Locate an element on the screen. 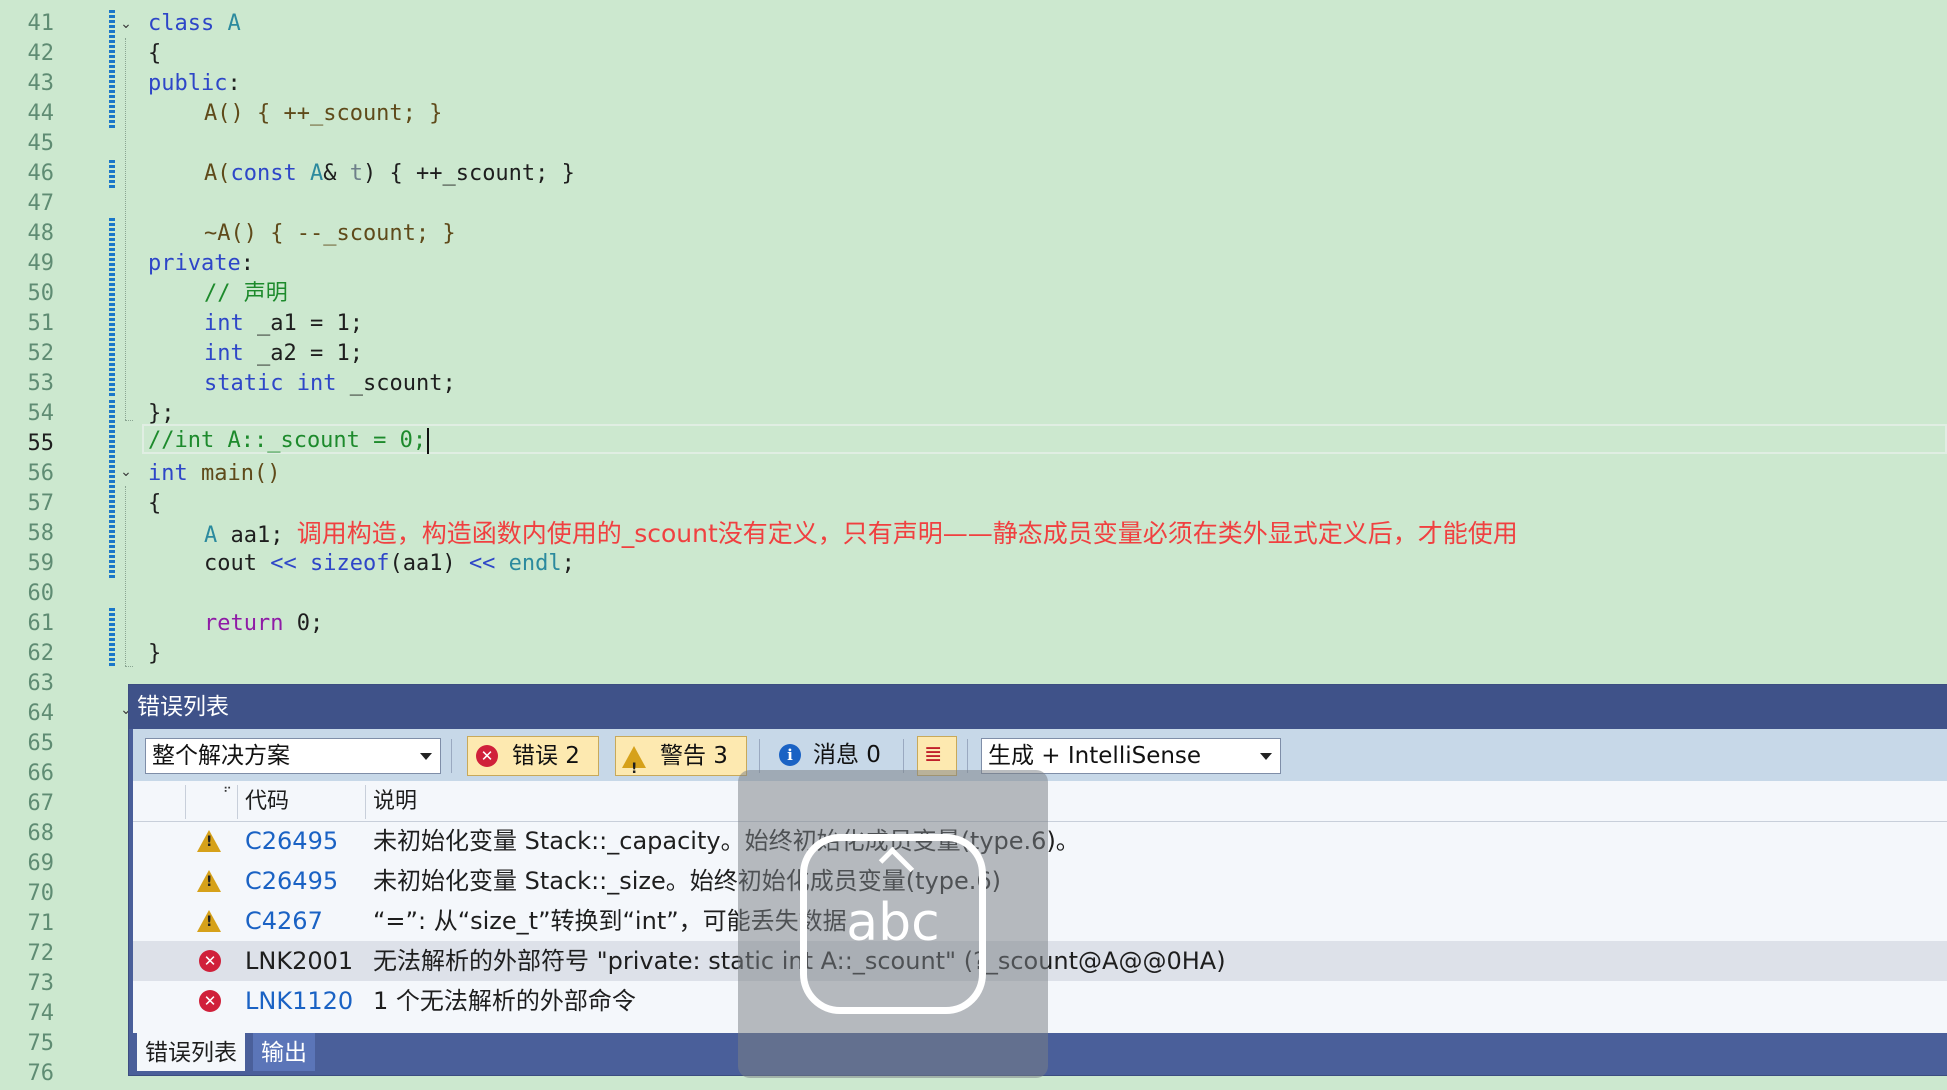 The height and width of the screenshot is (1090, 1947). text-caret is located at coordinates (428, 441).